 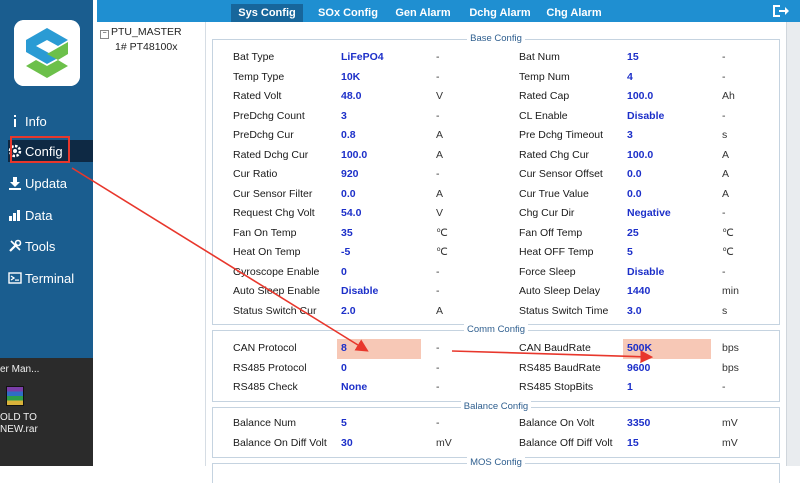 I want to click on request-chg-volt-value: 54.0, so click(x=379, y=214).